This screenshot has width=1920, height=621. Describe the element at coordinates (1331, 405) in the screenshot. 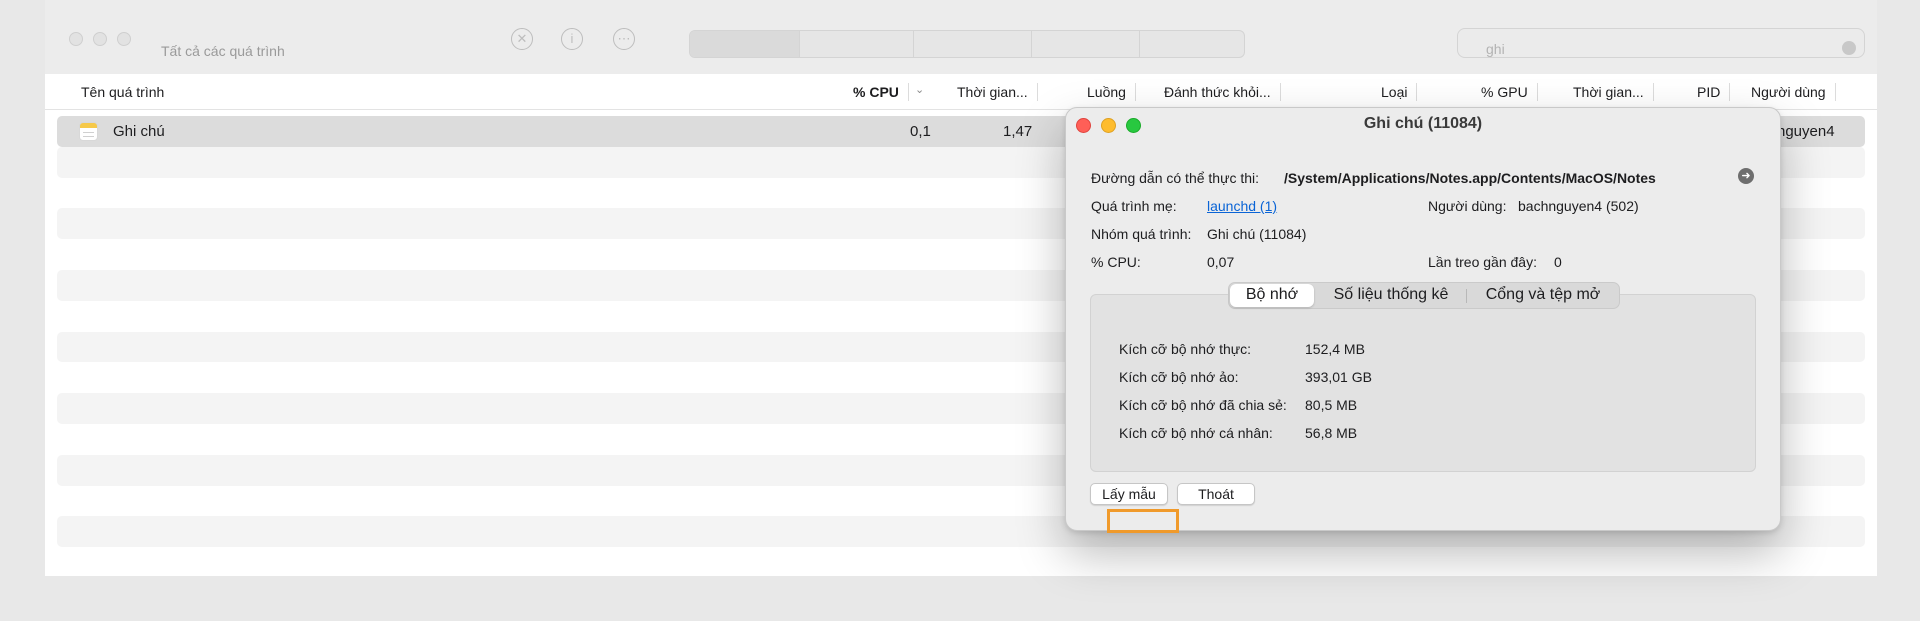

I see `shared-memory-value: 80,5 MB` at that location.